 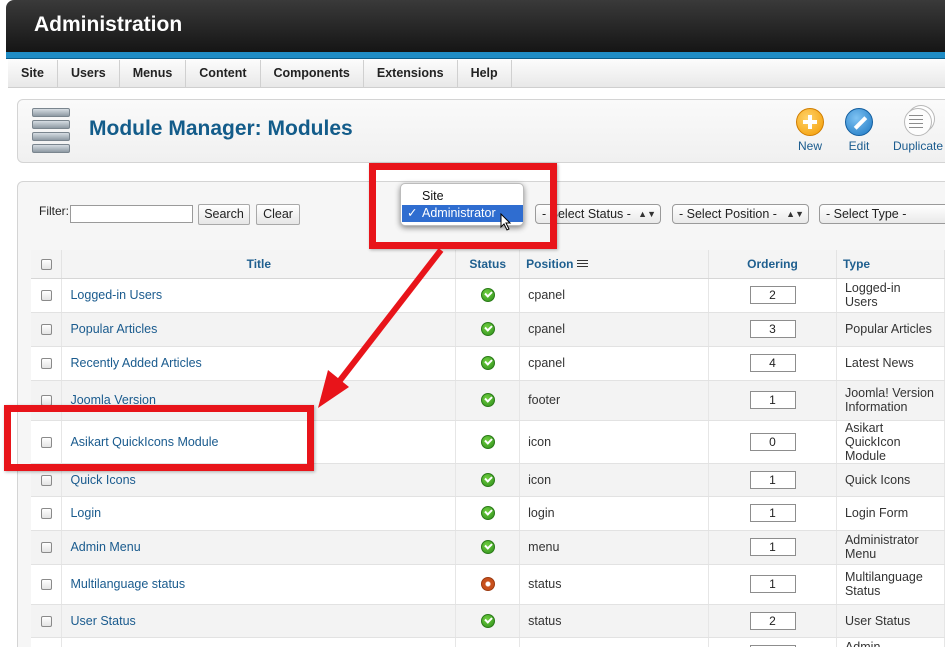 What do you see at coordinates (312, 74) in the screenshot?
I see `menu-item-components: Components` at bounding box center [312, 74].